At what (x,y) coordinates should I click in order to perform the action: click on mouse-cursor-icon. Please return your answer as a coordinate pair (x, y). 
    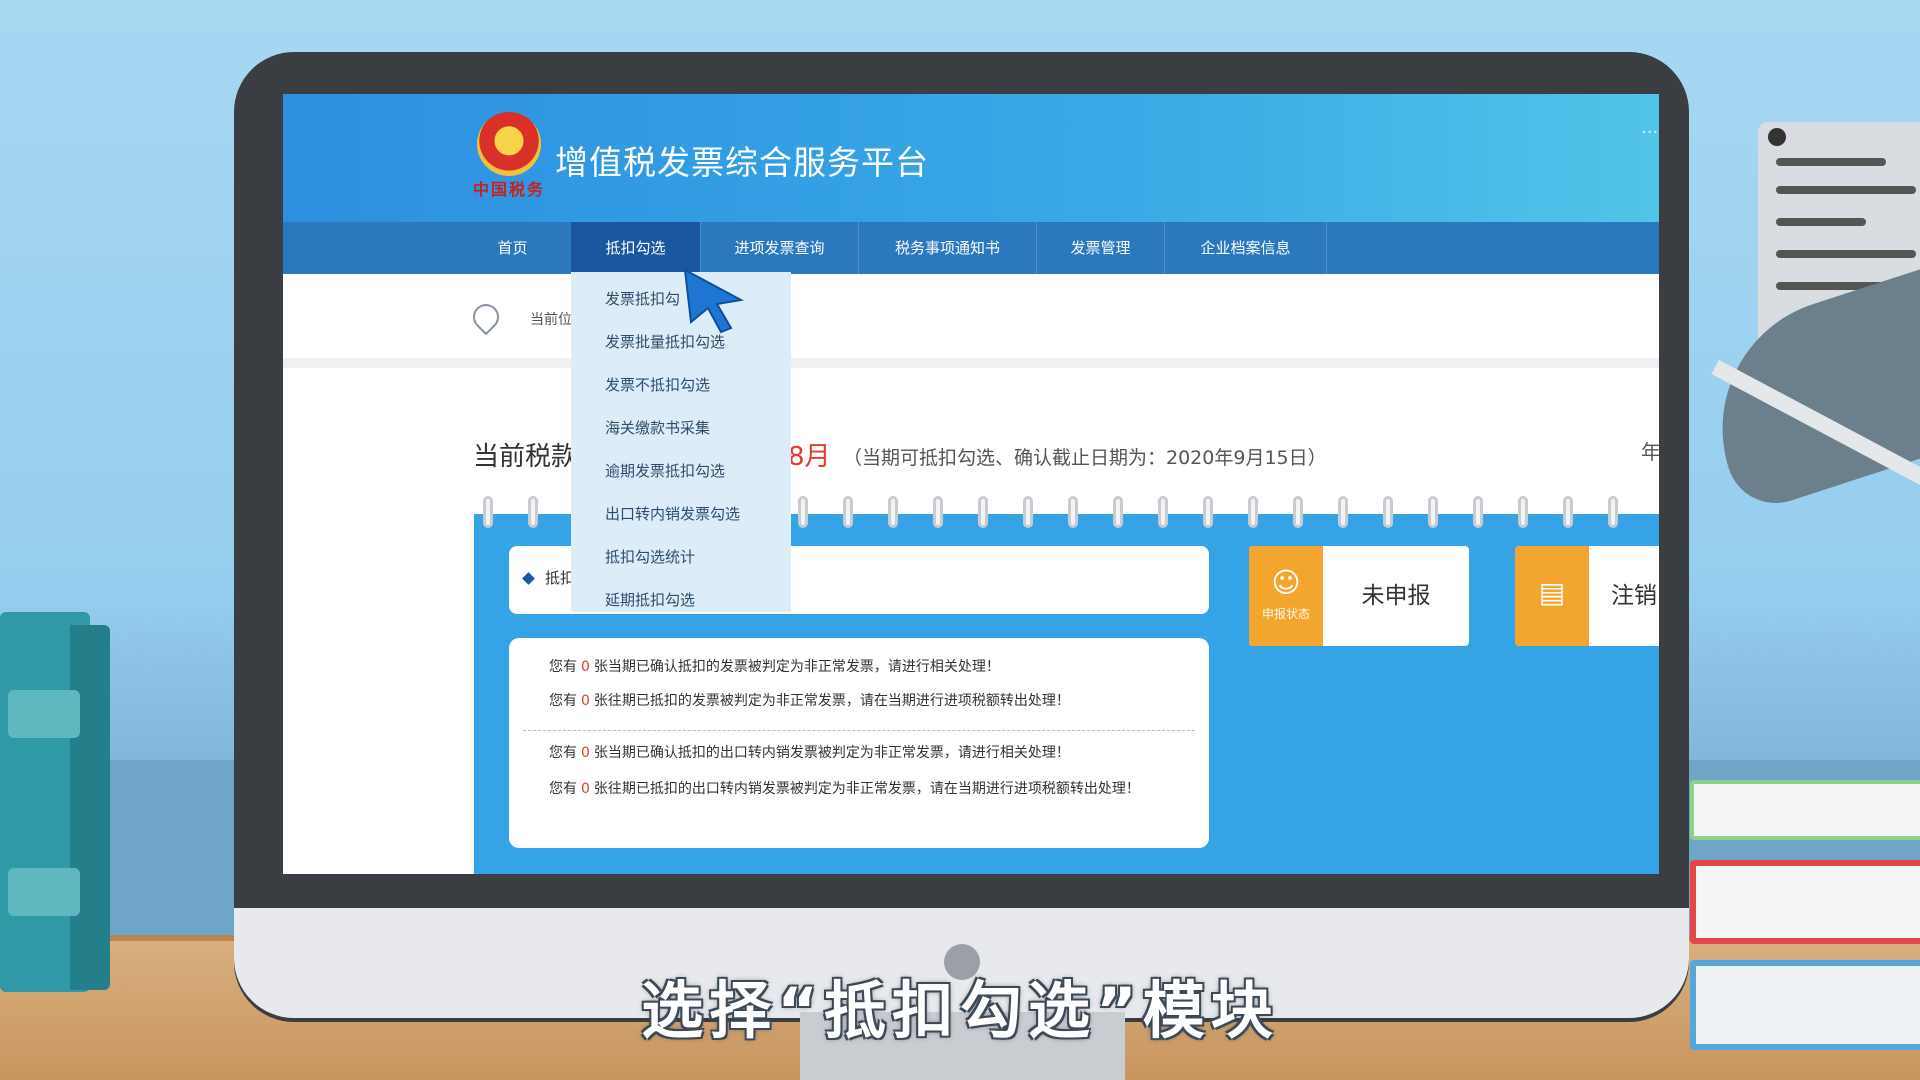
    Looking at the image, I should click on (714, 301).